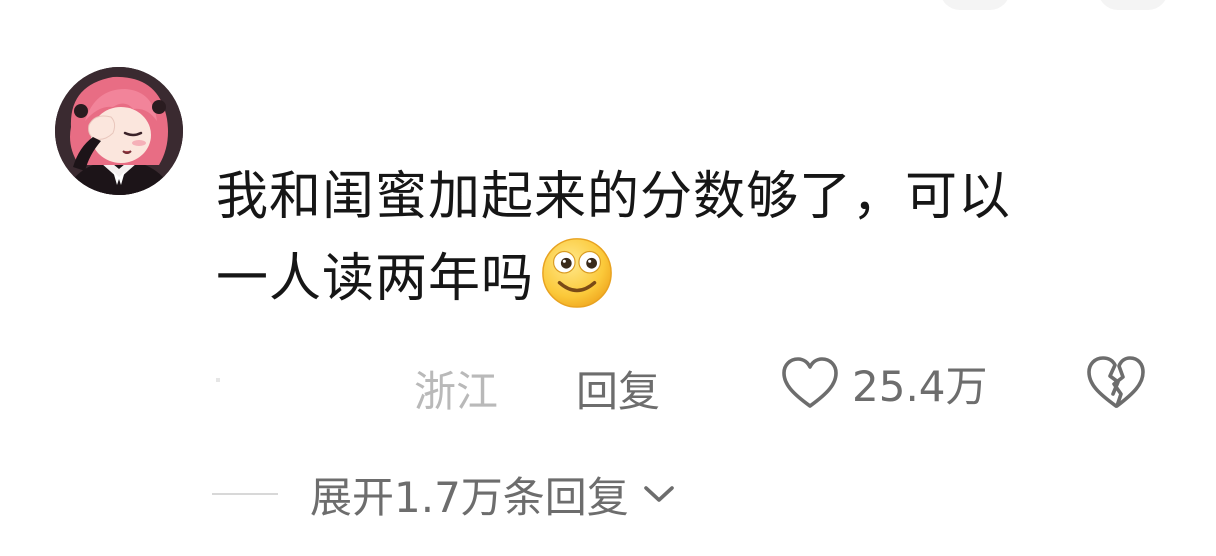 This screenshot has width=1216, height=556. What do you see at coordinates (469, 497) in the screenshot?
I see `expand-replies-label: 展开1.7万条回复` at bounding box center [469, 497].